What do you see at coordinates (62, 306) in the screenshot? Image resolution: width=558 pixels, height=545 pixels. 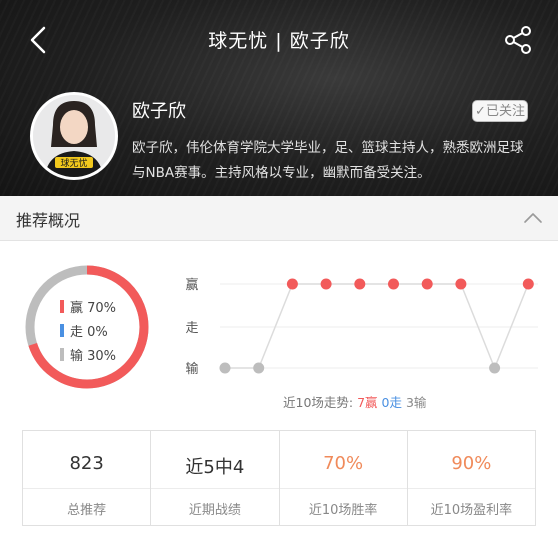 I see `win-swatch` at bounding box center [62, 306].